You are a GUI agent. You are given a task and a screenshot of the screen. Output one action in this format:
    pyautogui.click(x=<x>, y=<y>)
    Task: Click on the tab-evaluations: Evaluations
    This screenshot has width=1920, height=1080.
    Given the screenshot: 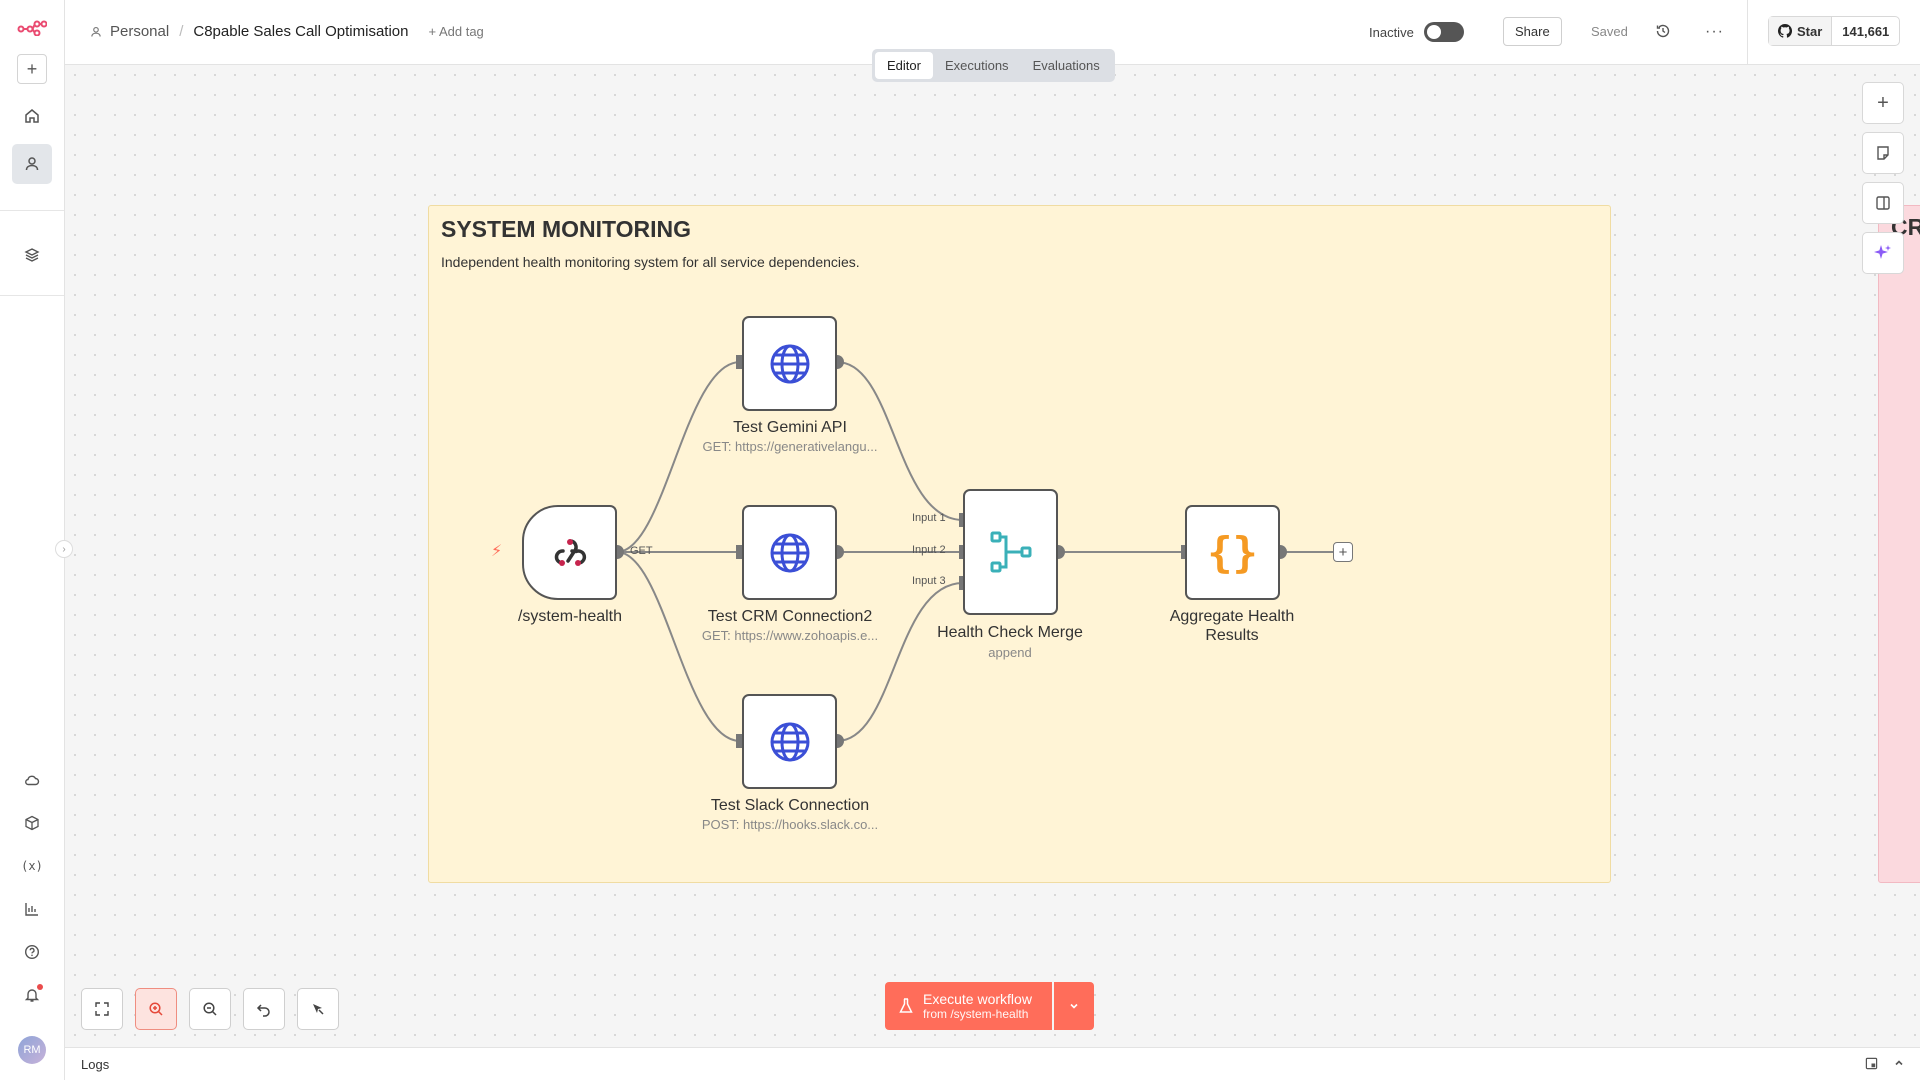 What is the action you would take?
    pyautogui.click(x=1066, y=65)
    